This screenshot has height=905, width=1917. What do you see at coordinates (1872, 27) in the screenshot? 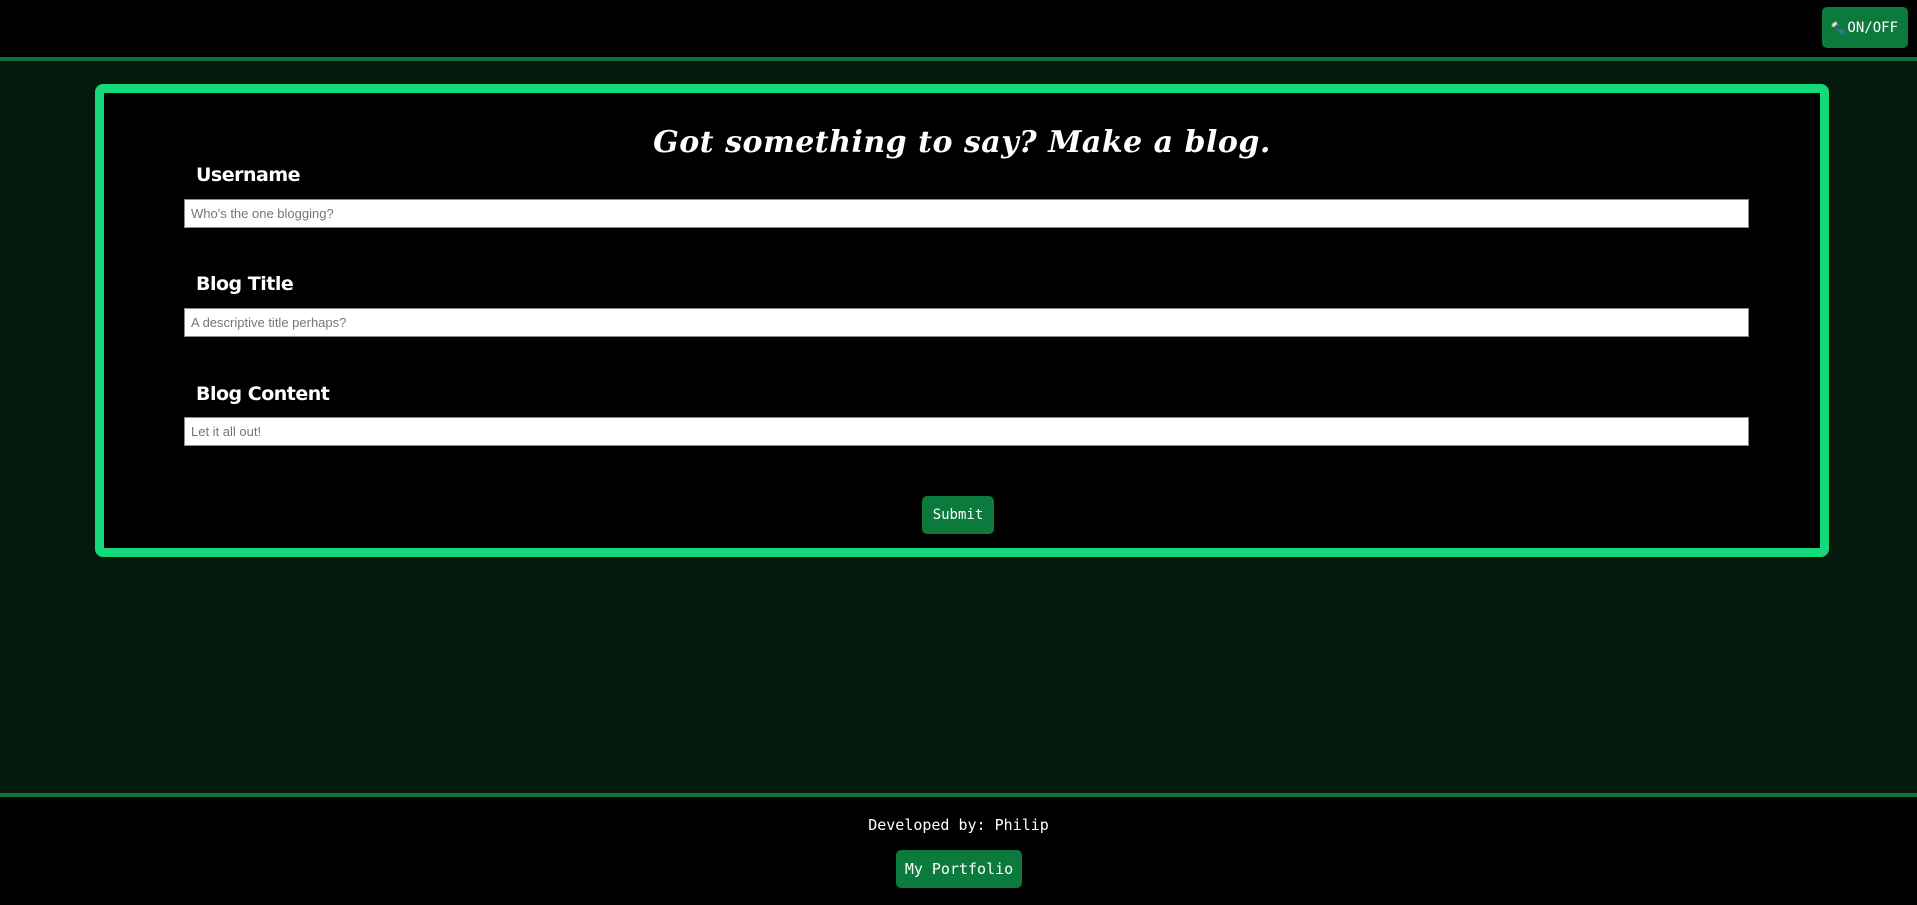
I see `toggle-label: ON/OFF` at bounding box center [1872, 27].